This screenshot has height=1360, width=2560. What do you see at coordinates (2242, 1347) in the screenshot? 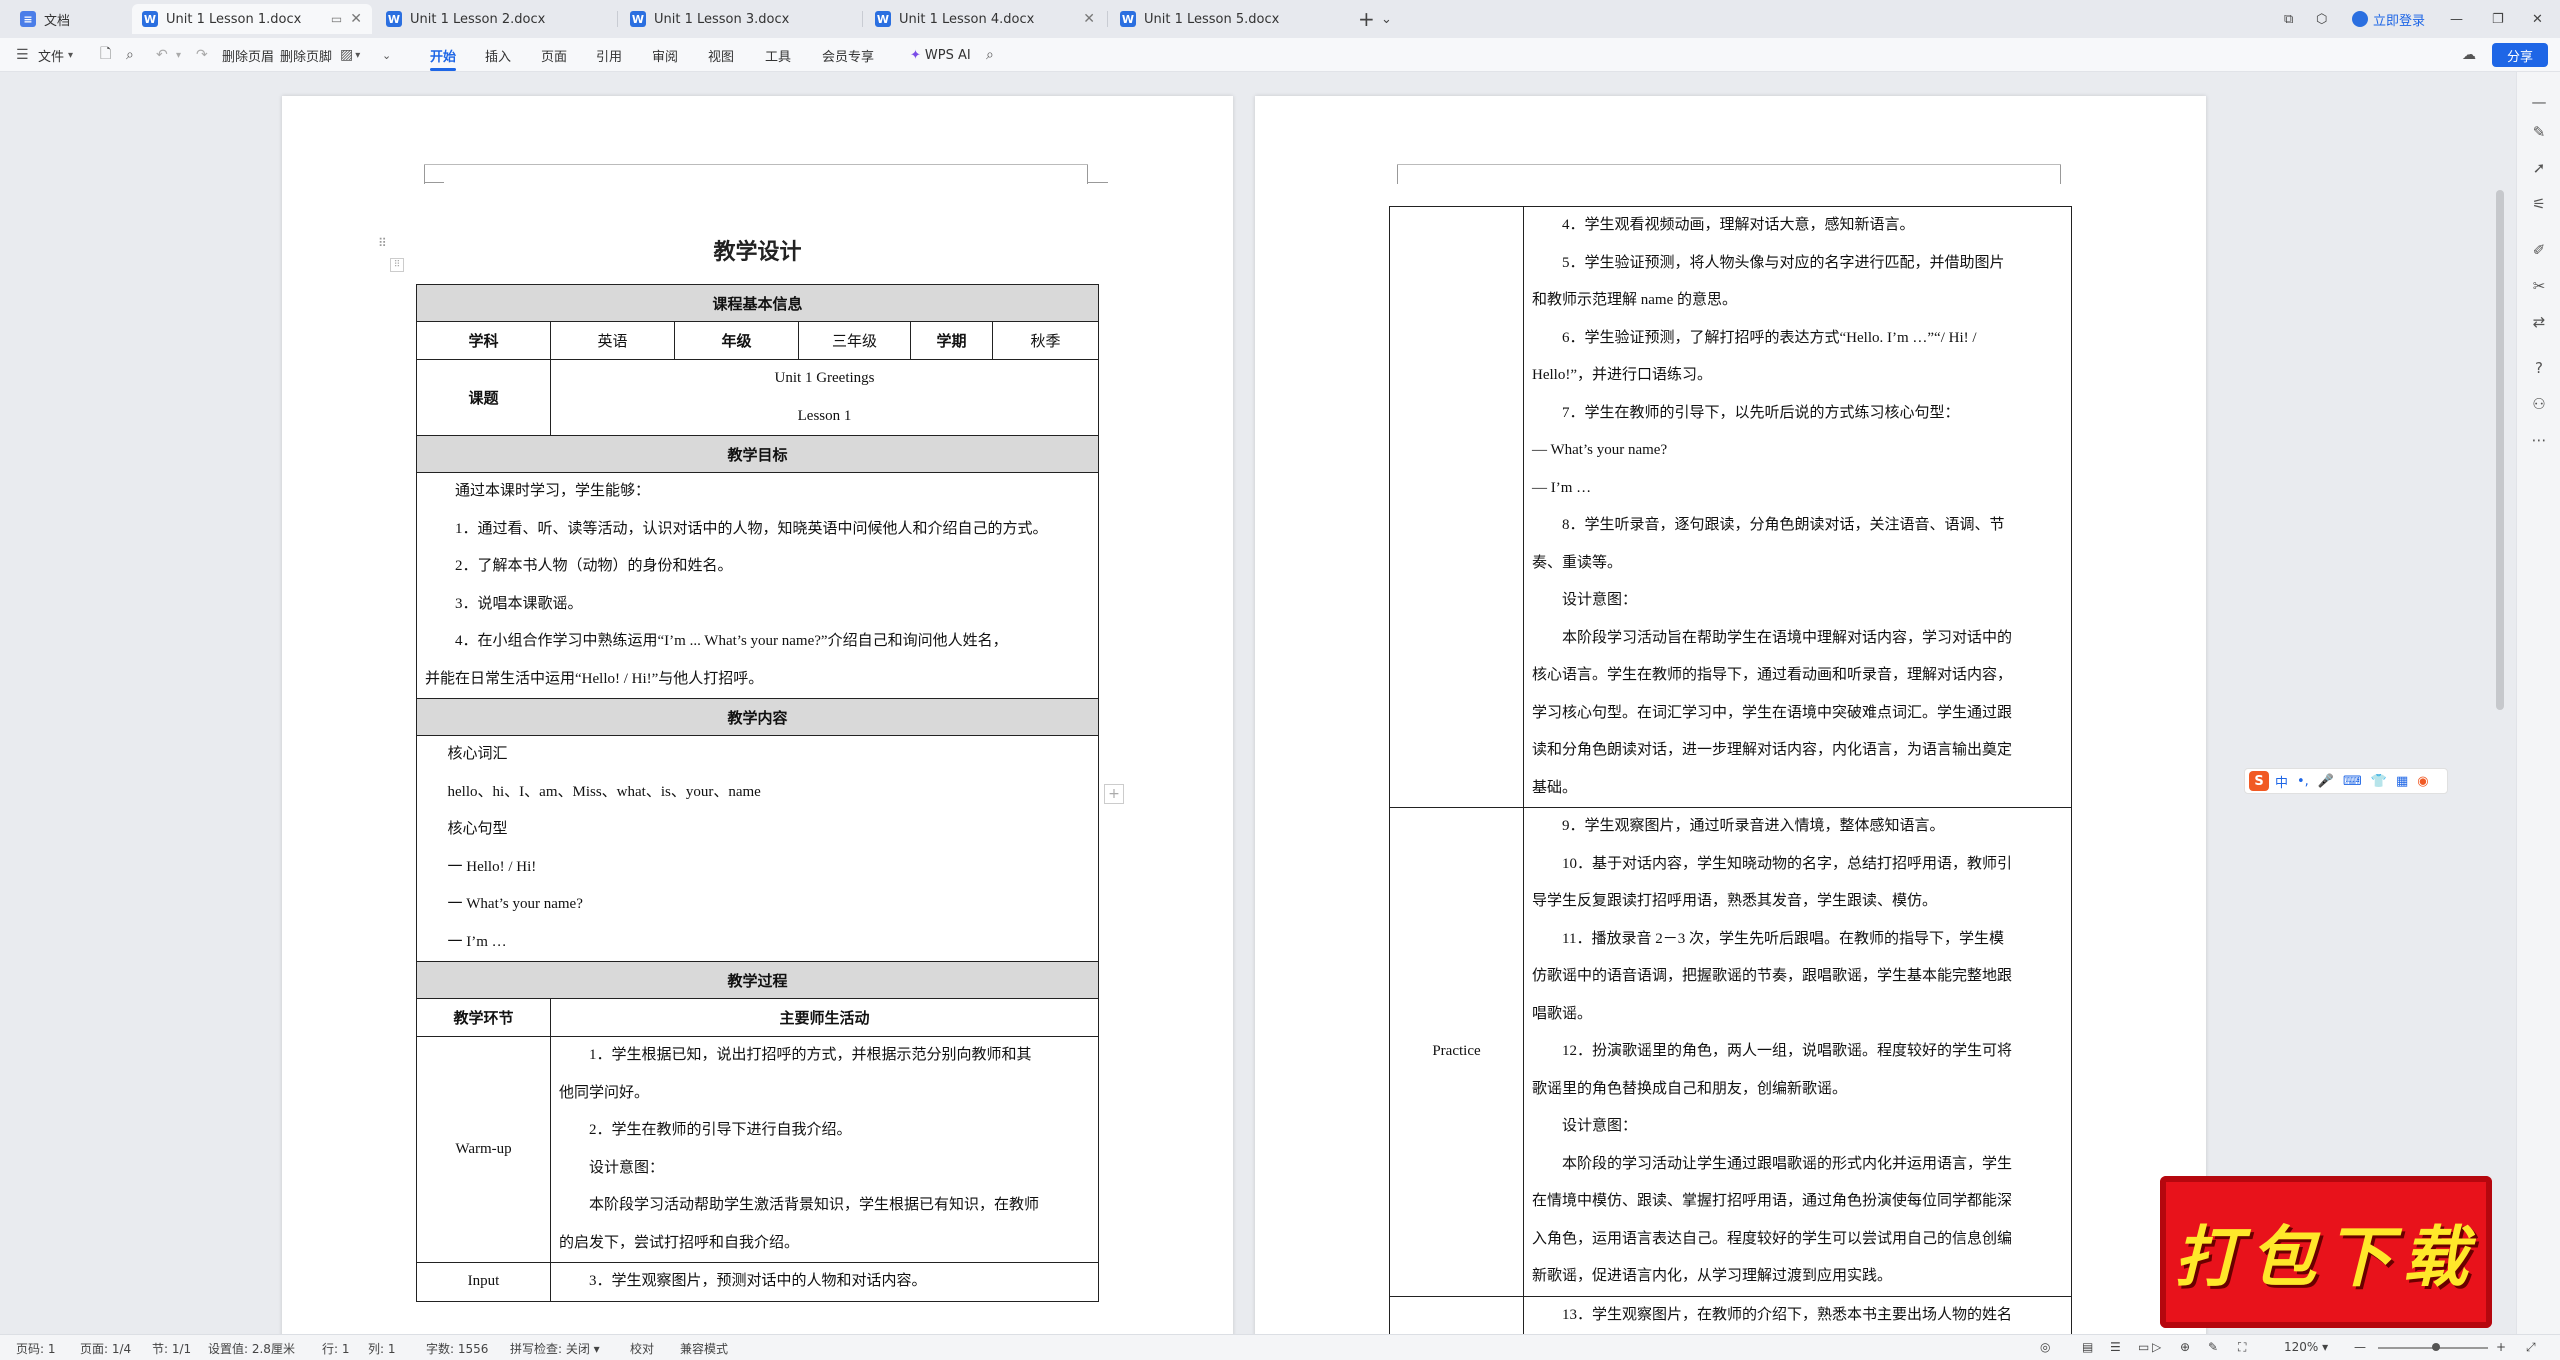
I see `fit-page-icon: ⛶` at bounding box center [2242, 1347].